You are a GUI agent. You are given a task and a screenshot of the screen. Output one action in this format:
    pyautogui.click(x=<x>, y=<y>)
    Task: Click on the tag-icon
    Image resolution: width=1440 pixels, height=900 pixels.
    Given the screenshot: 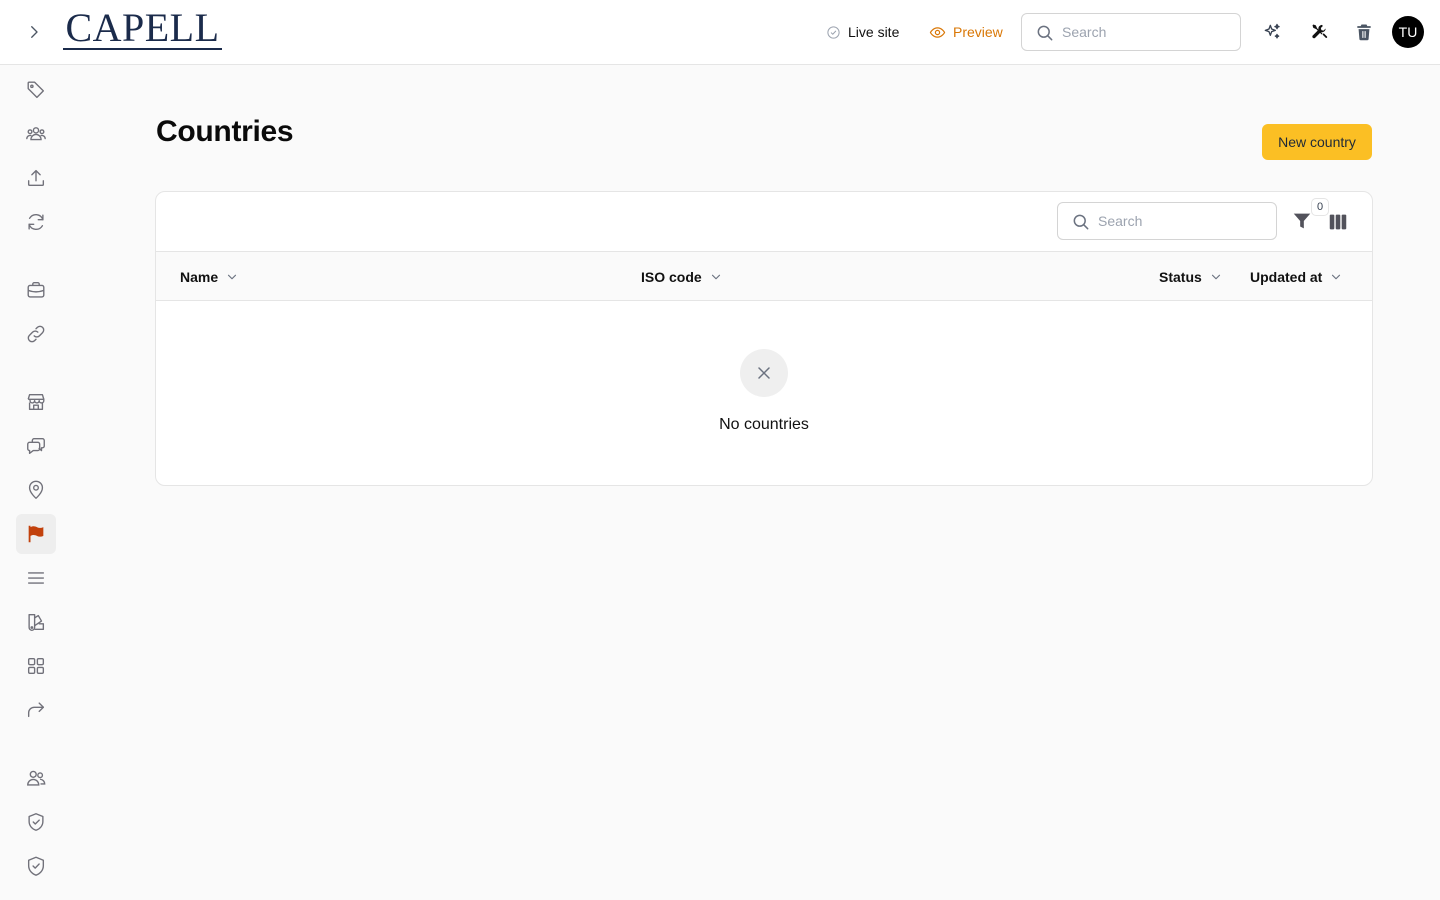 What is the action you would take?
    pyautogui.click(x=36, y=90)
    